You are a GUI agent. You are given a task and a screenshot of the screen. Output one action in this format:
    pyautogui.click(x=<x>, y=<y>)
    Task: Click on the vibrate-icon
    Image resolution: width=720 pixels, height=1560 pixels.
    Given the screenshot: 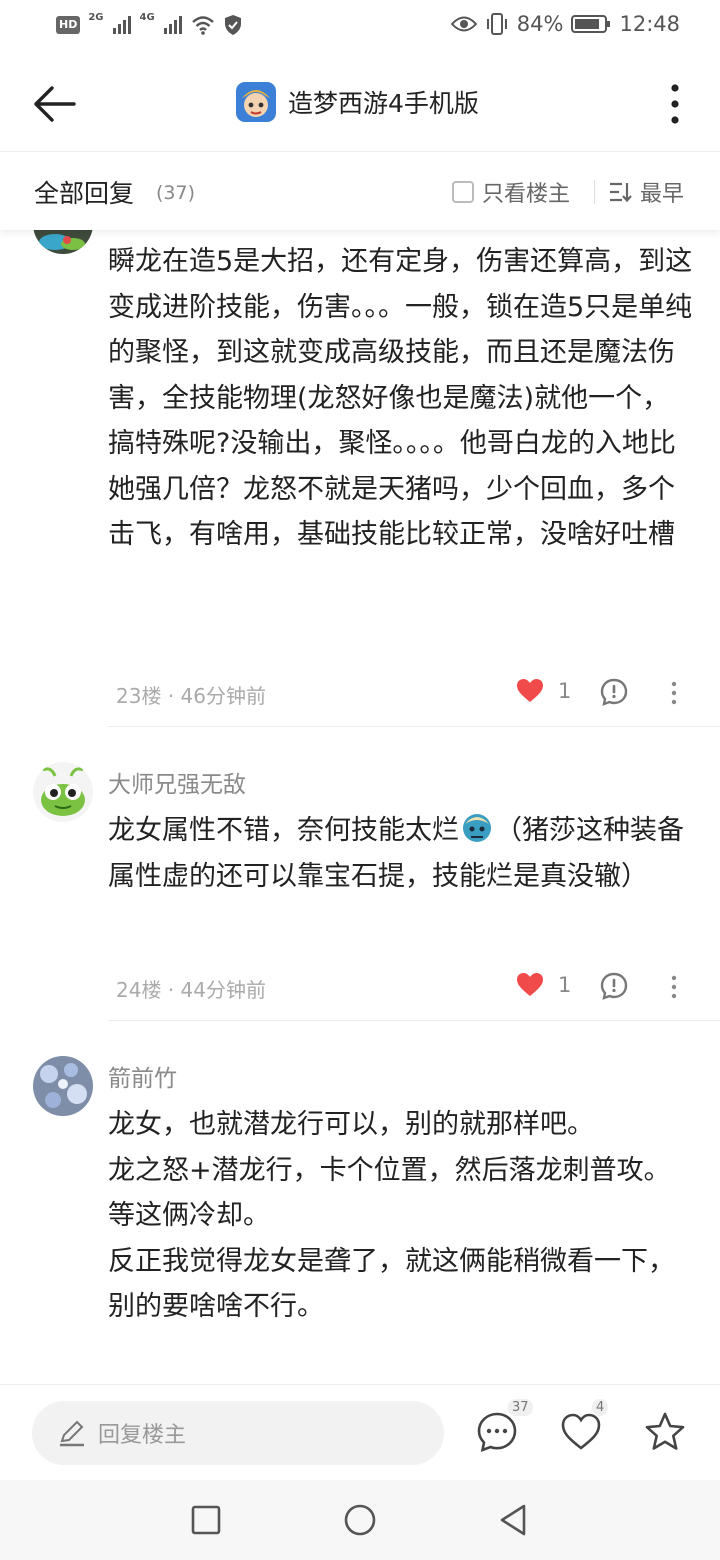 What is the action you would take?
    pyautogui.click(x=496, y=24)
    